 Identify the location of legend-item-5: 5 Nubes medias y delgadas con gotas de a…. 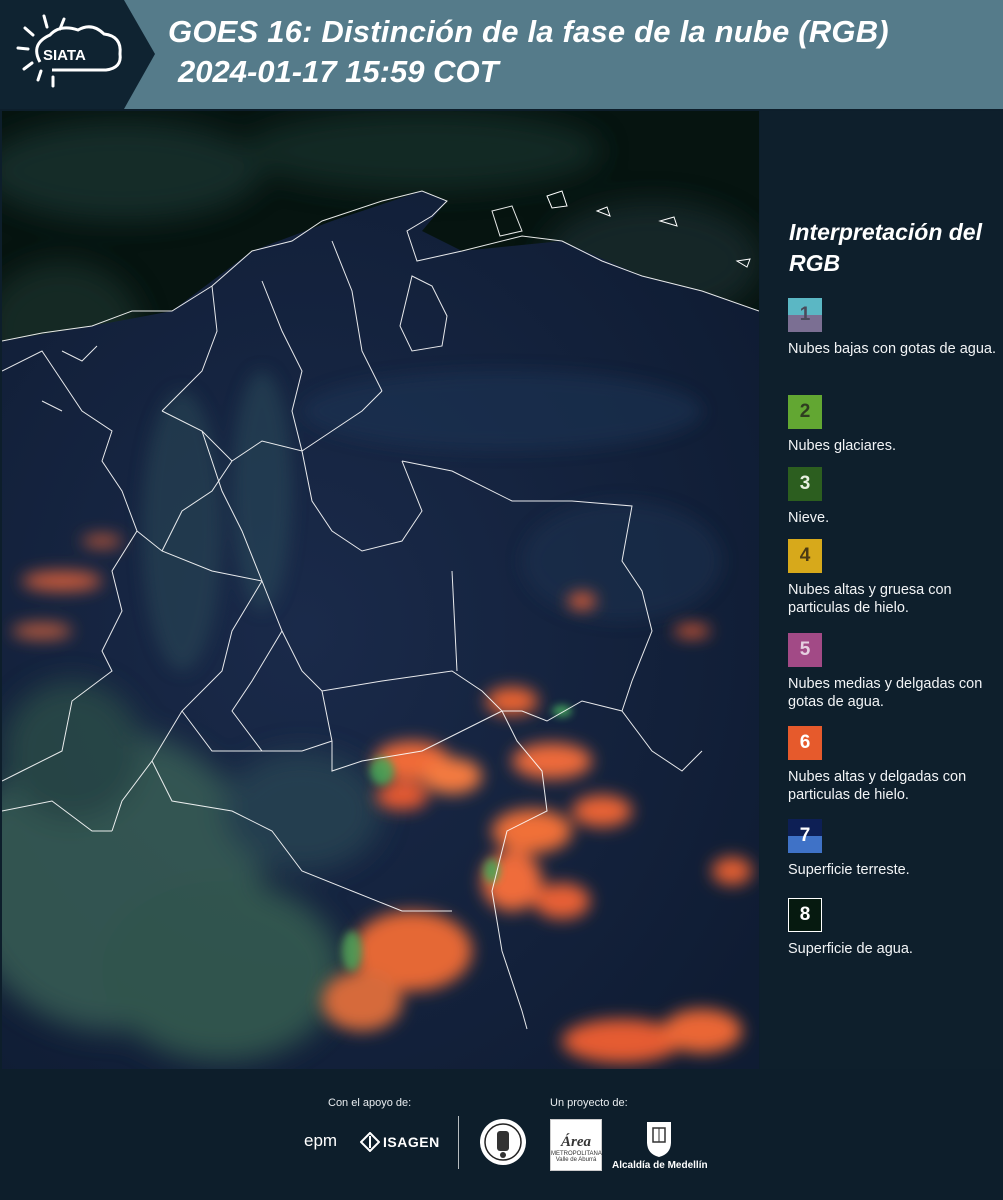
(893, 672).